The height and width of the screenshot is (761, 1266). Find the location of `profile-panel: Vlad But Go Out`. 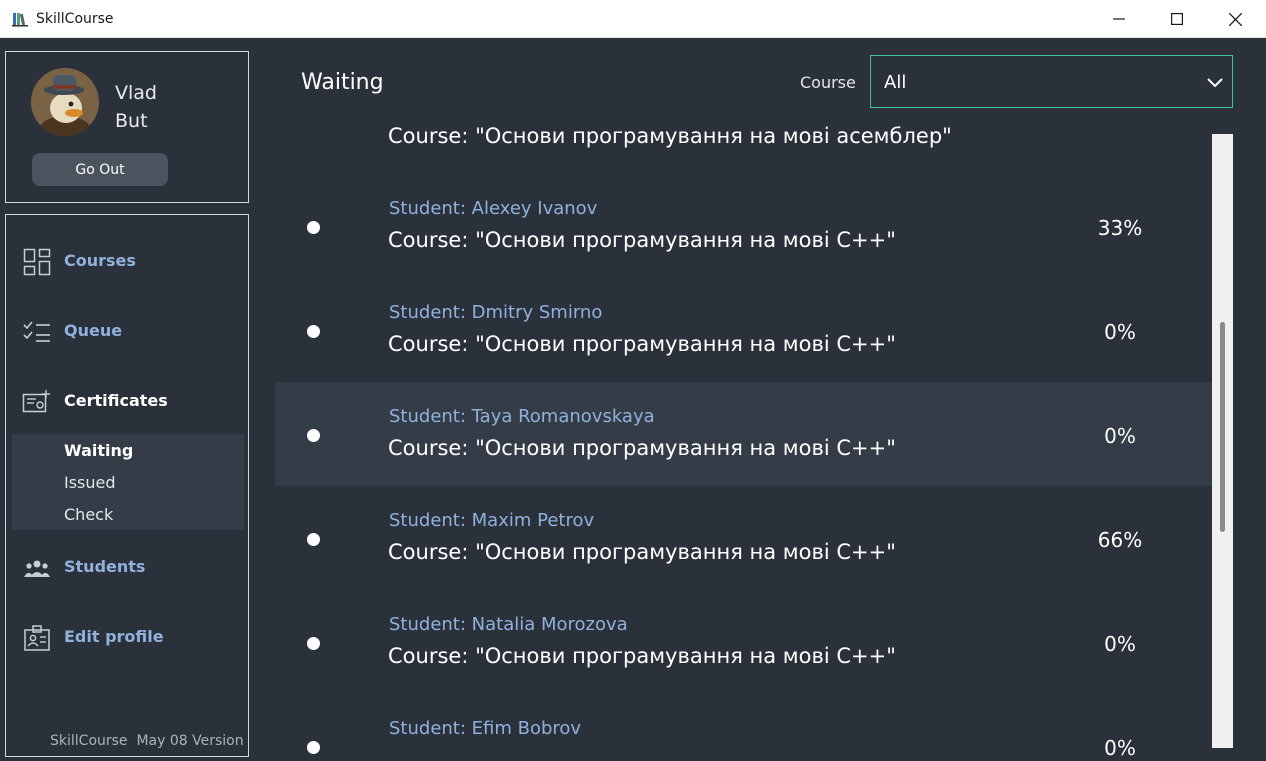

profile-panel: Vlad But Go Out is located at coordinates (127, 127).